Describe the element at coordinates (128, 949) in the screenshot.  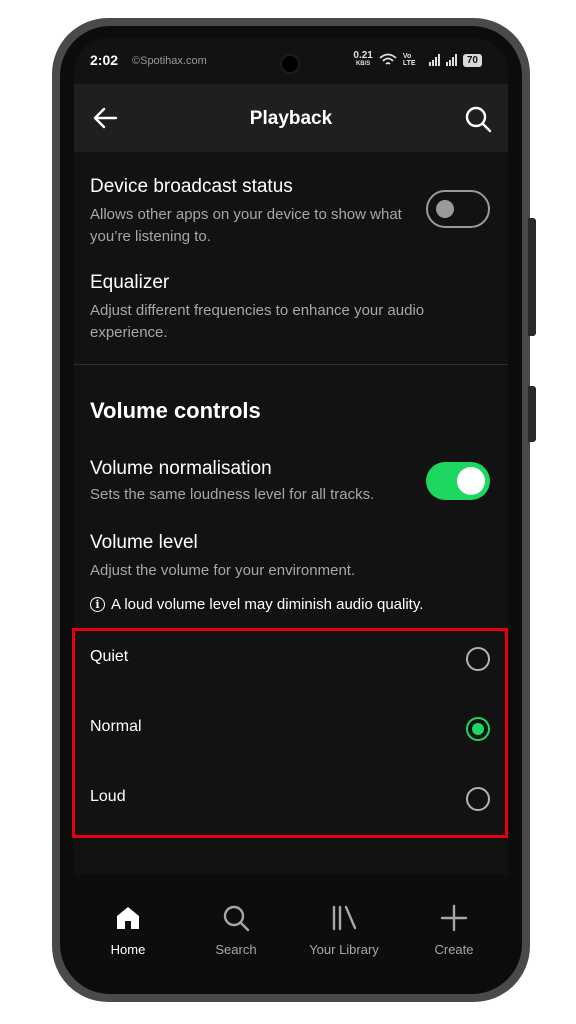
I see `nav-label: Home` at that location.